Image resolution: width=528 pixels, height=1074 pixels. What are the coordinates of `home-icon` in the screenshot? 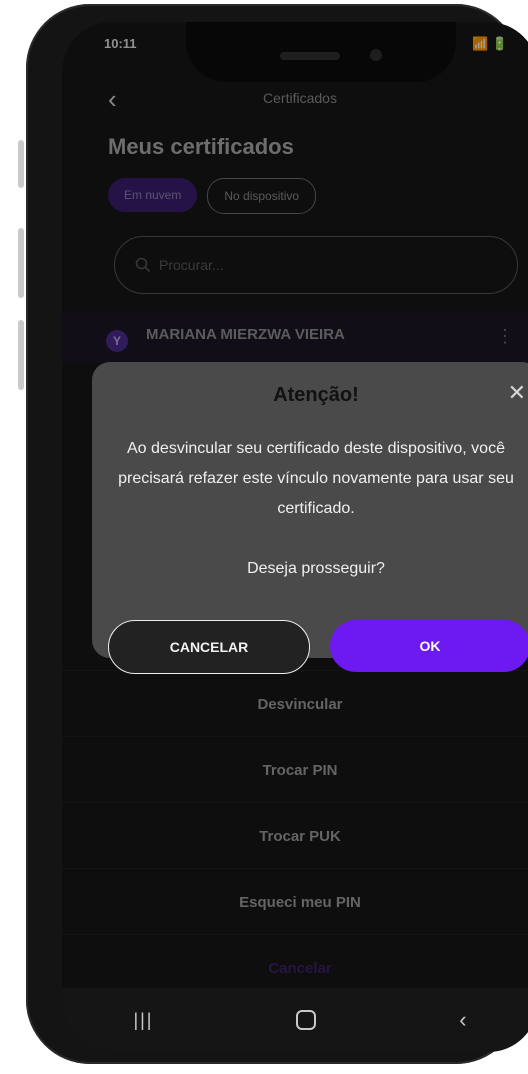 It's located at (306, 1020).